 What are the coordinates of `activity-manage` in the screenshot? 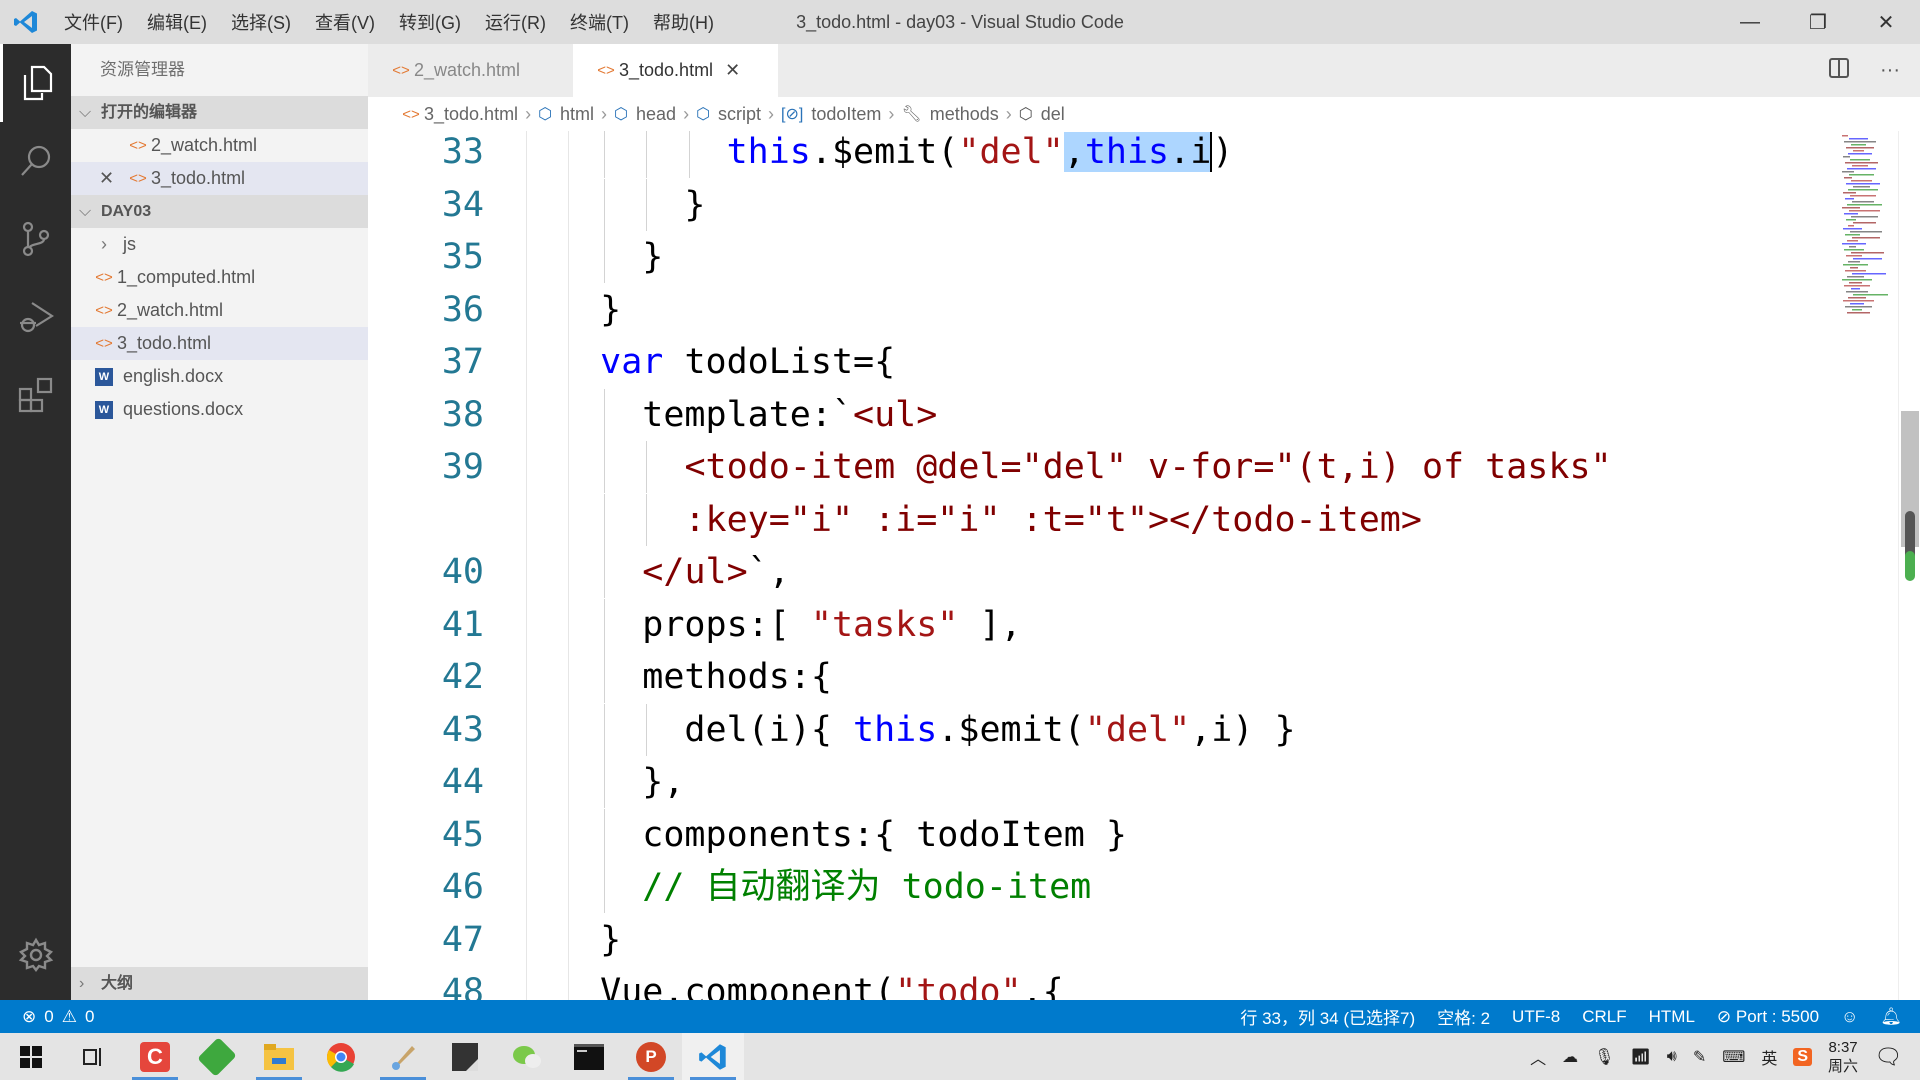 It's located at (35, 955).